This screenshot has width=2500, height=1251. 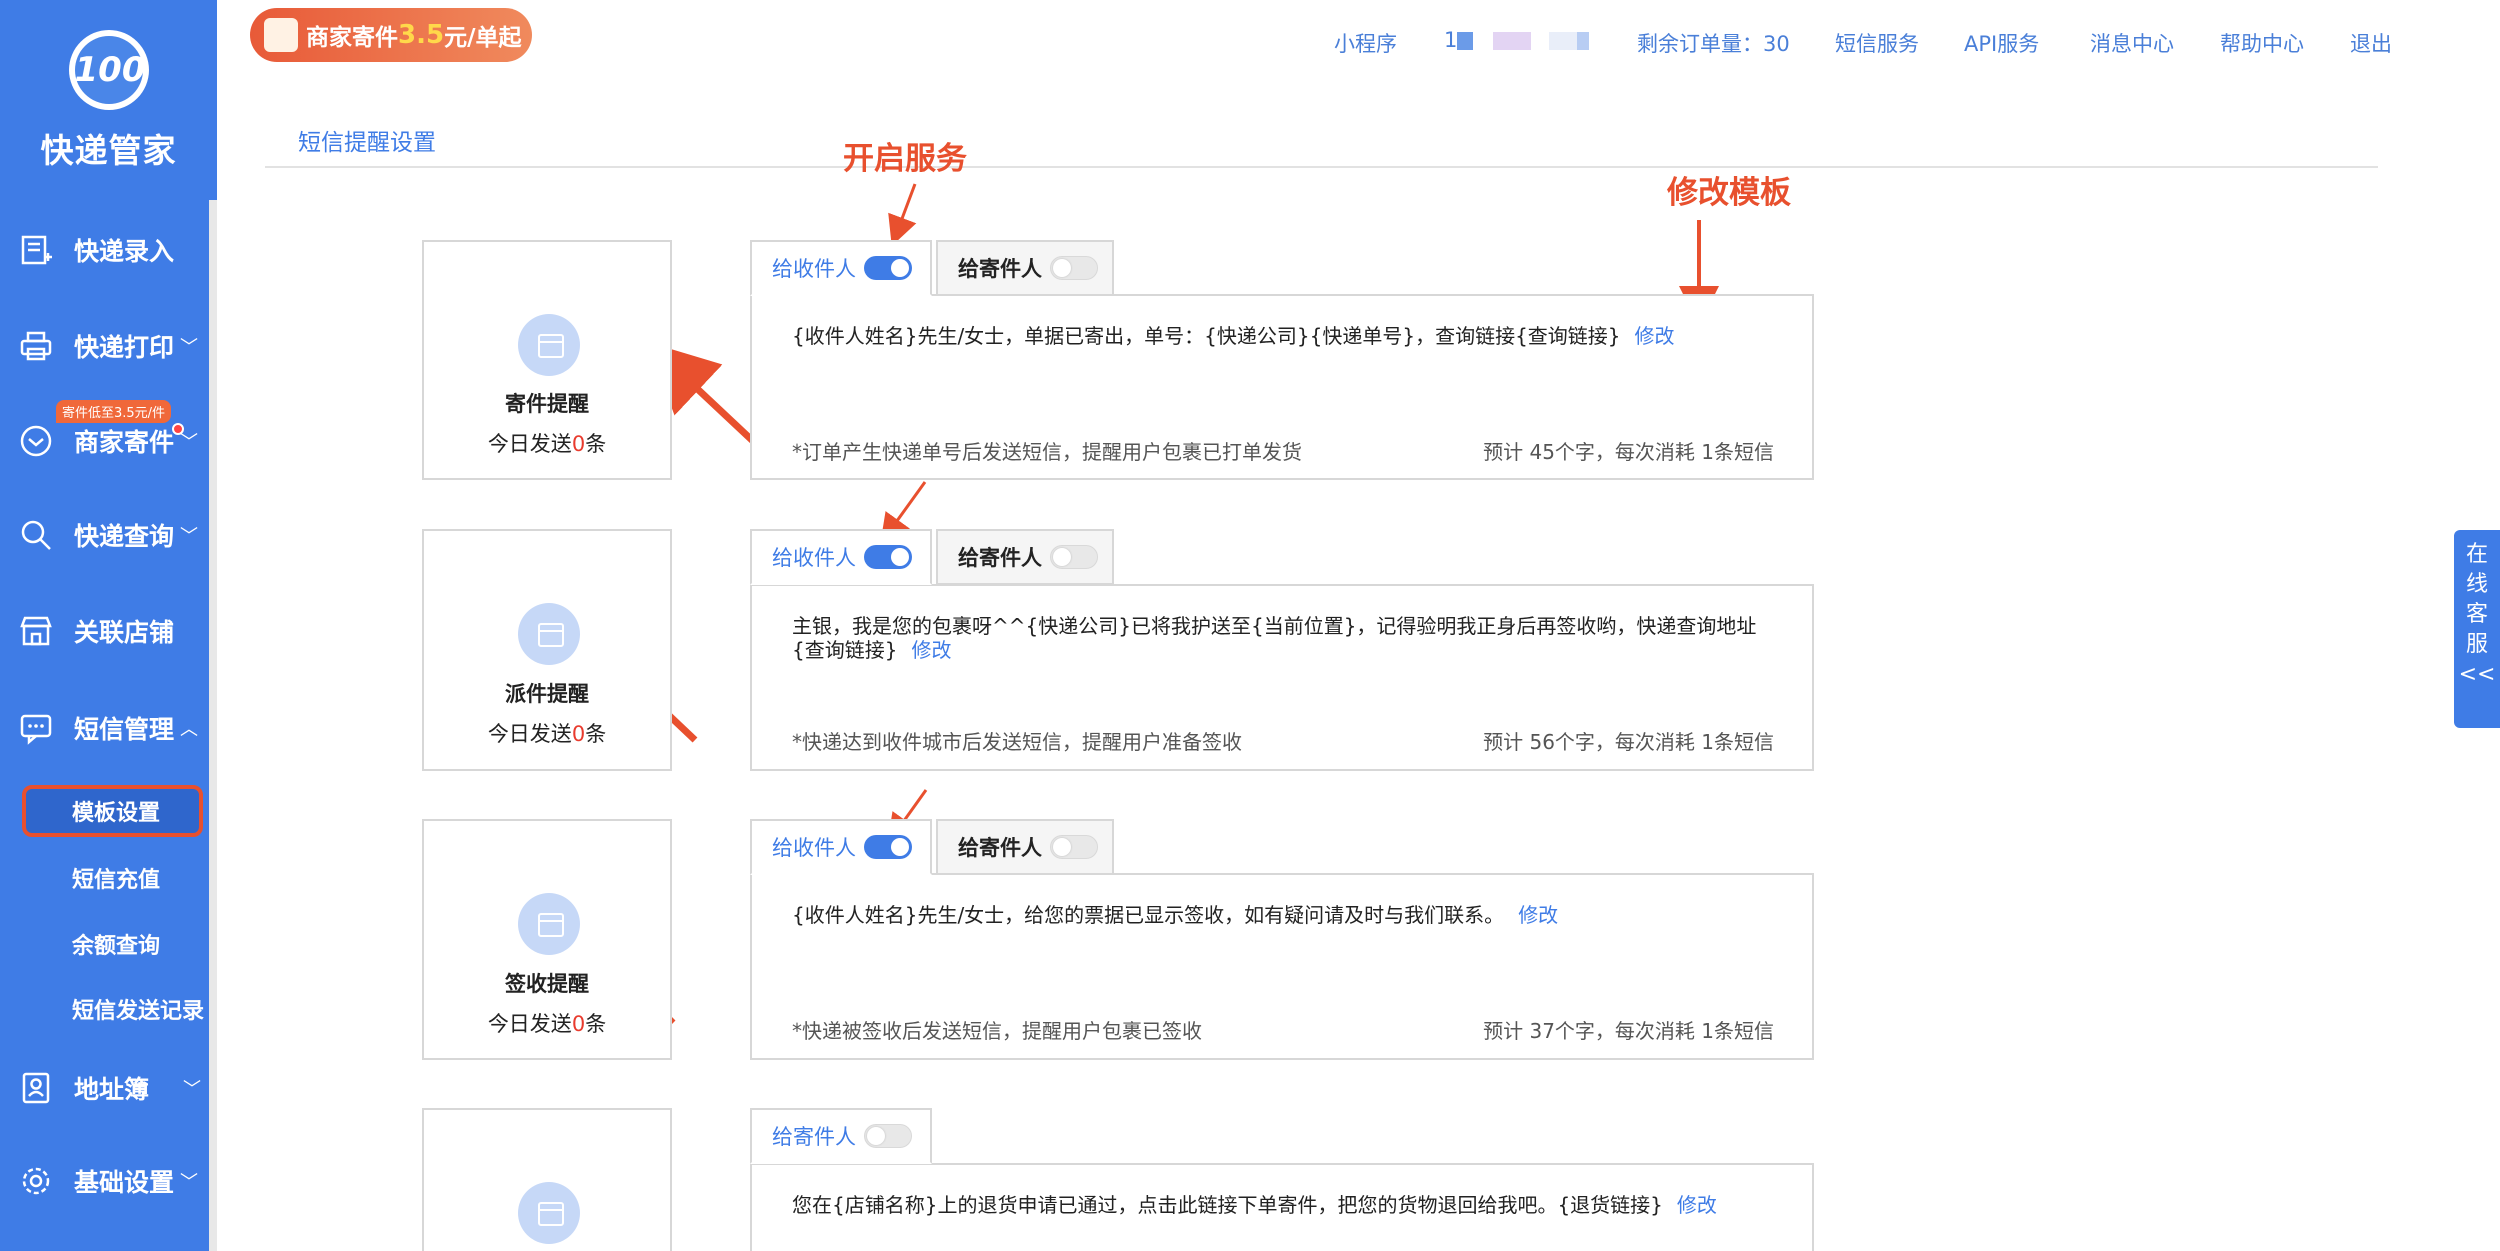 What do you see at coordinates (1047, 452) in the screenshot?
I see `template-note: *订单产生快递单号后发送短信，提醒用户包裹已打单发货` at bounding box center [1047, 452].